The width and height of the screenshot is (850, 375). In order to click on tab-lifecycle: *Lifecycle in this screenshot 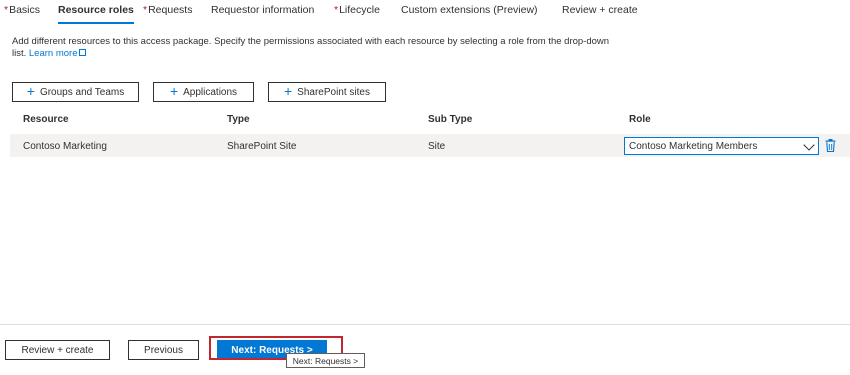, I will do `click(357, 10)`.